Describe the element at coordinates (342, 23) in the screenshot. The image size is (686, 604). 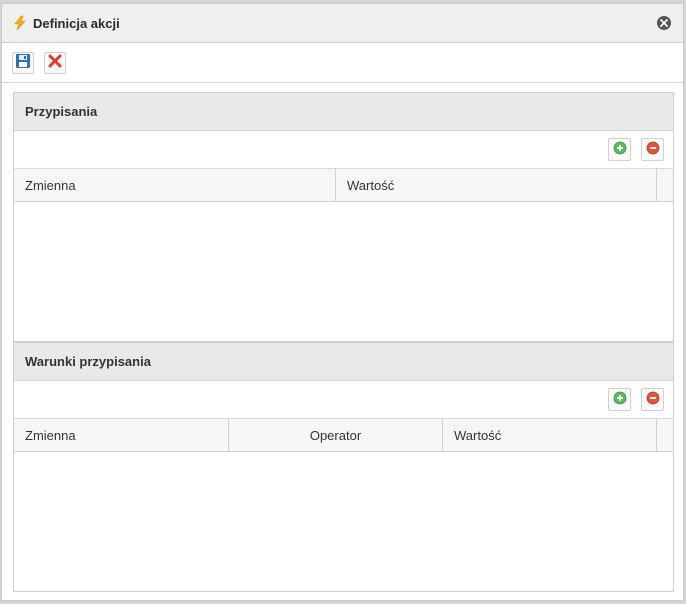
I see `title-bar: Definicja akcji` at that location.